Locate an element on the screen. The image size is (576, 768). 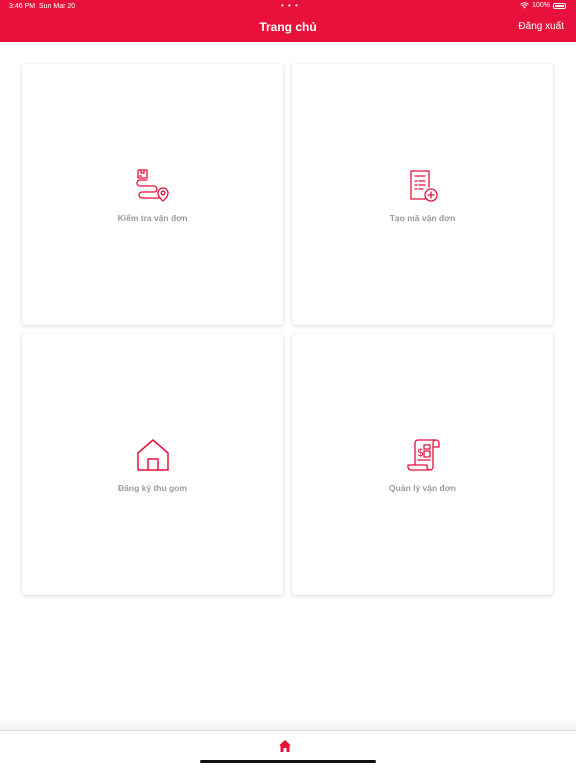
status-bar: 3:46 PM Sun Mar 20 • • • 100% is located at coordinates (288, 7).